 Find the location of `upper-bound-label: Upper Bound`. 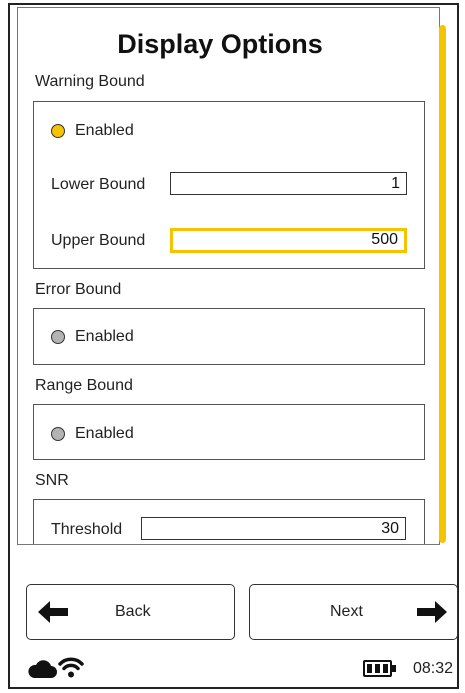

upper-bound-label: Upper Bound is located at coordinates (98, 240).